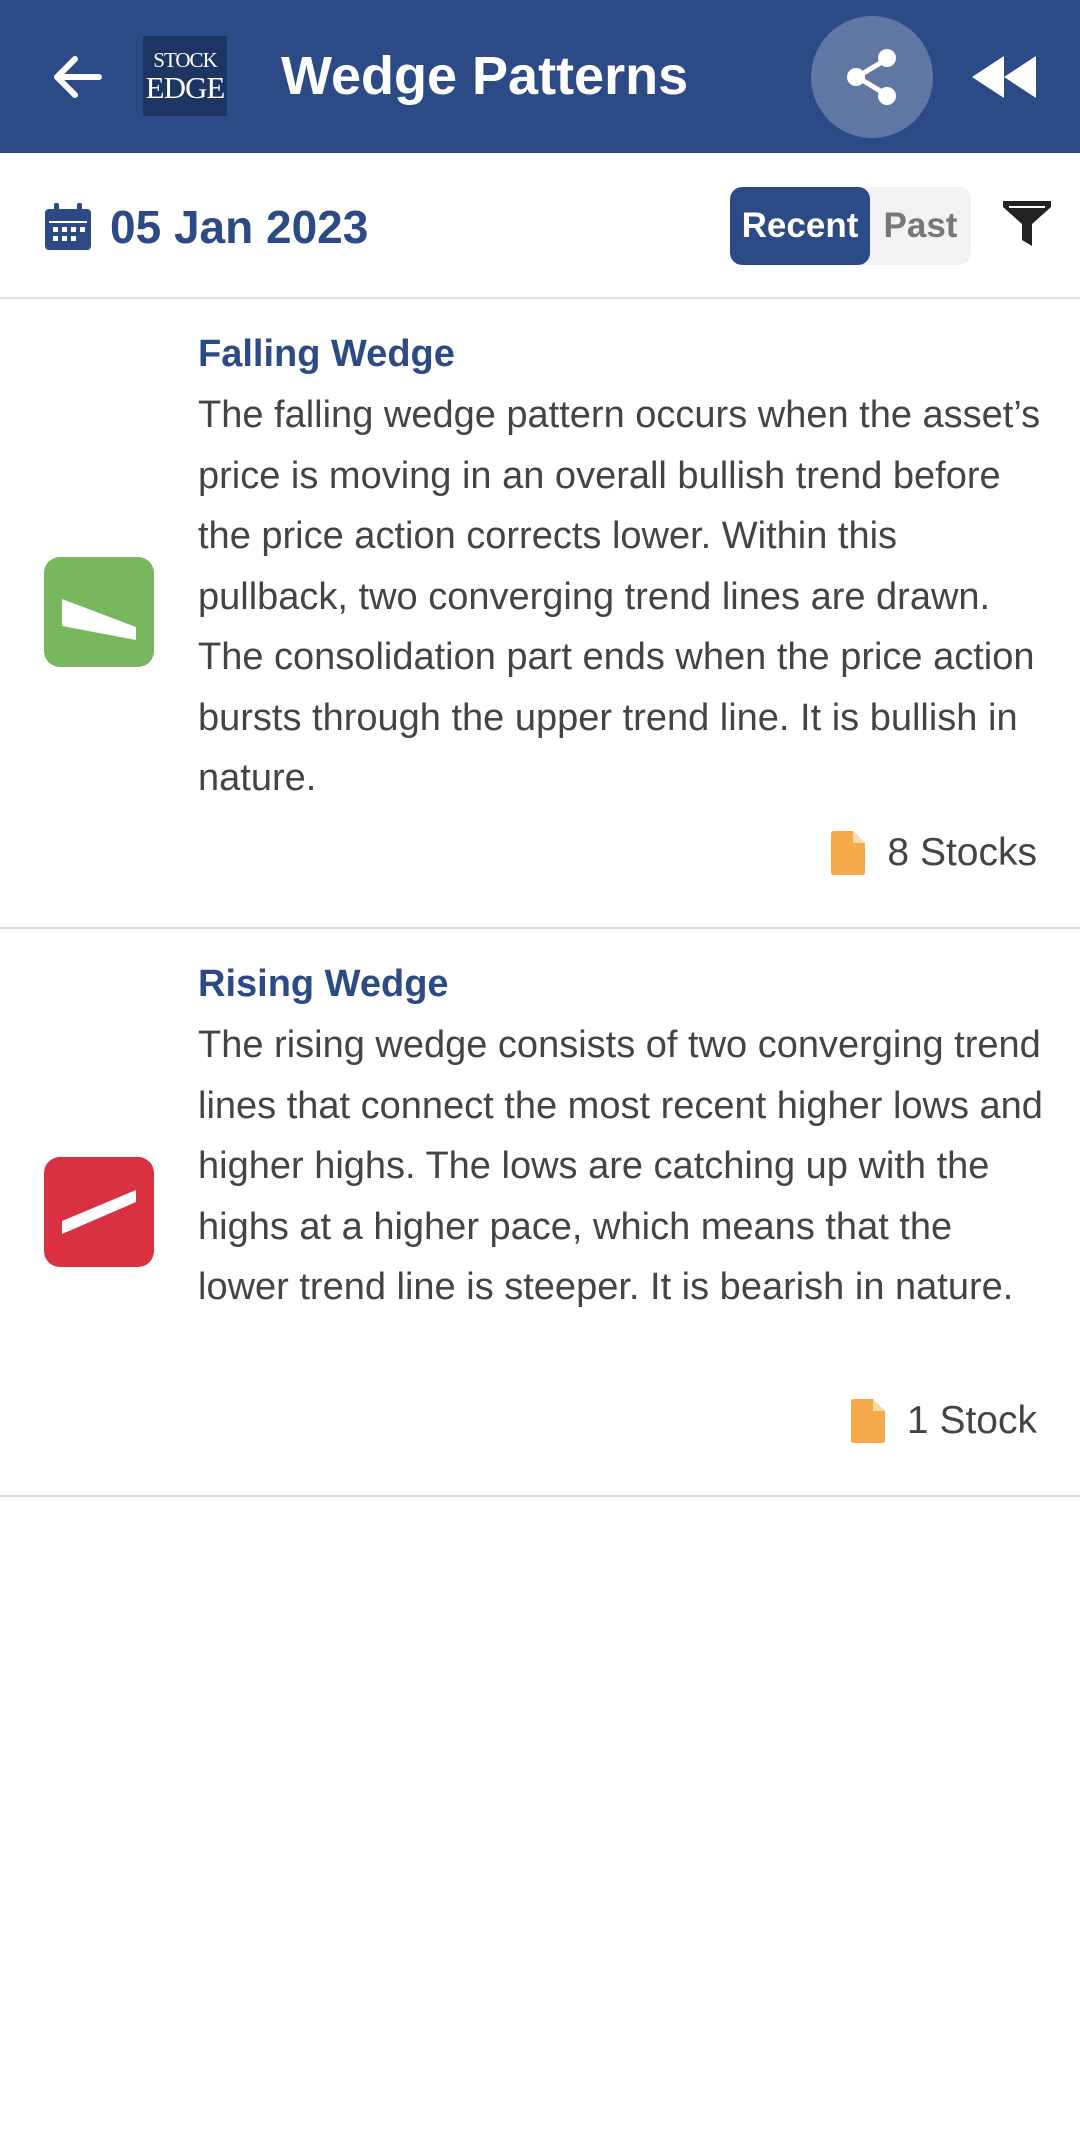 The image size is (1080, 2134). I want to click on recent-past-toggle: Recent Past, so click(850, 226).